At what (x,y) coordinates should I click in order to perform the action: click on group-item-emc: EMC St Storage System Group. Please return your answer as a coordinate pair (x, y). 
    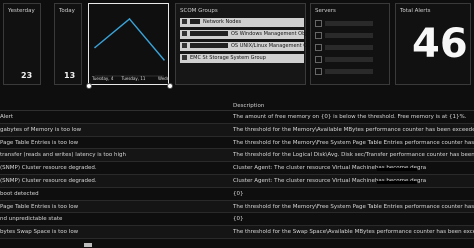
    Looking at the image, I should click on (242, 58).